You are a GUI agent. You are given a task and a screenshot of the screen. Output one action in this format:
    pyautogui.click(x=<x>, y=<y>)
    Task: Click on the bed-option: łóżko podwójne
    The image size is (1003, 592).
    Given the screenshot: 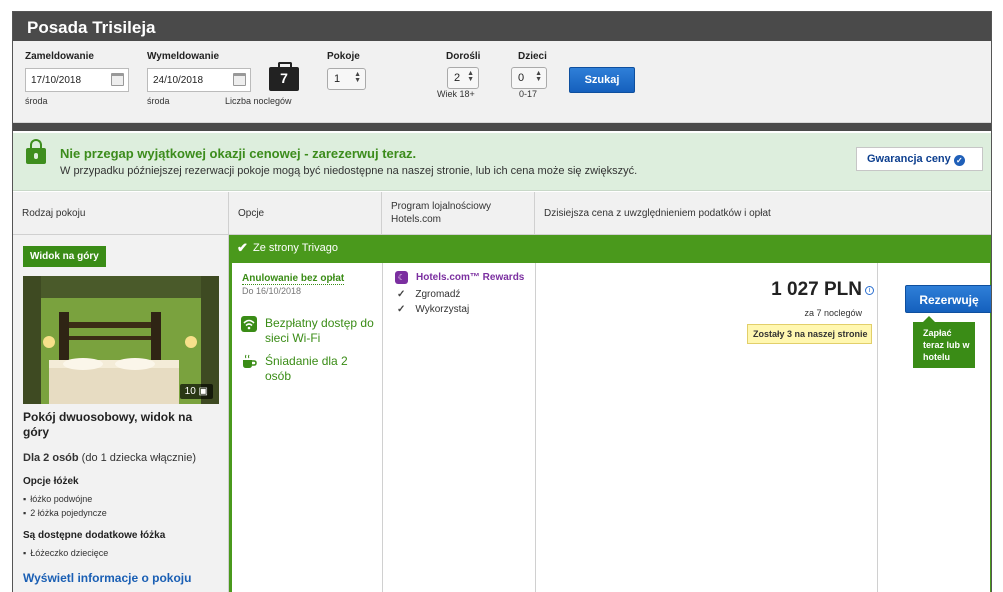 What is the action you would take?
    pyautogui.click(x=57, y=499)
    